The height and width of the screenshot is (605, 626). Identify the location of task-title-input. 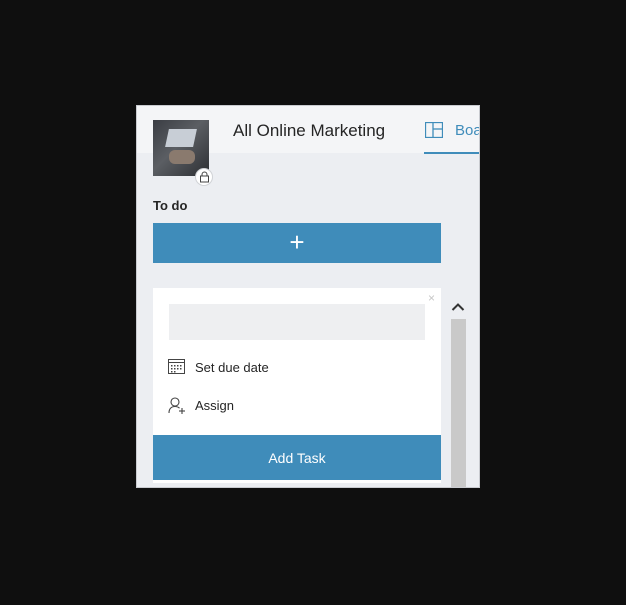
(297, 322).